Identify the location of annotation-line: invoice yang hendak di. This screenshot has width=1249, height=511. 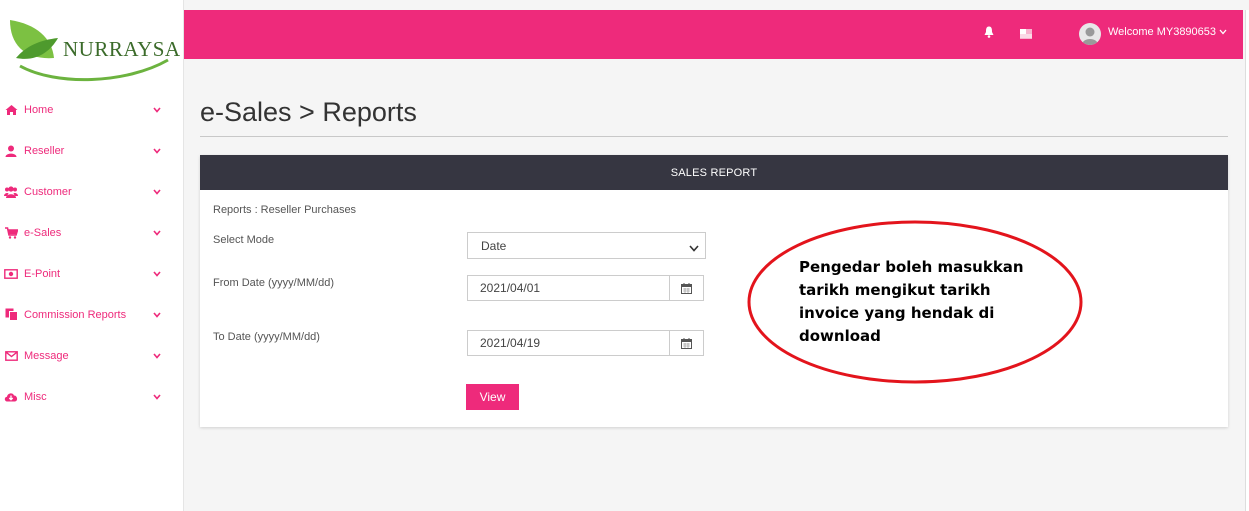
(897, 313).